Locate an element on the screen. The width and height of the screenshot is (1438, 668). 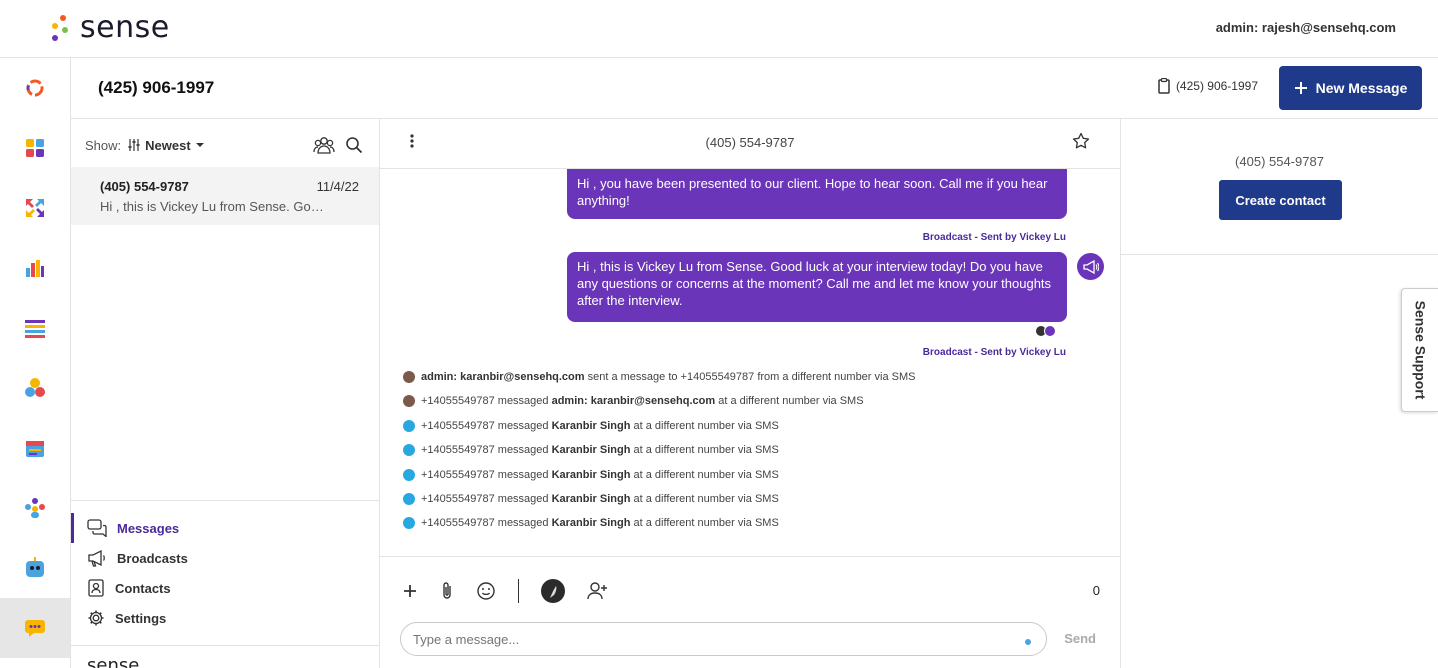
conversation-name: (405) 554-9787 is located at coordinates (144, 186).